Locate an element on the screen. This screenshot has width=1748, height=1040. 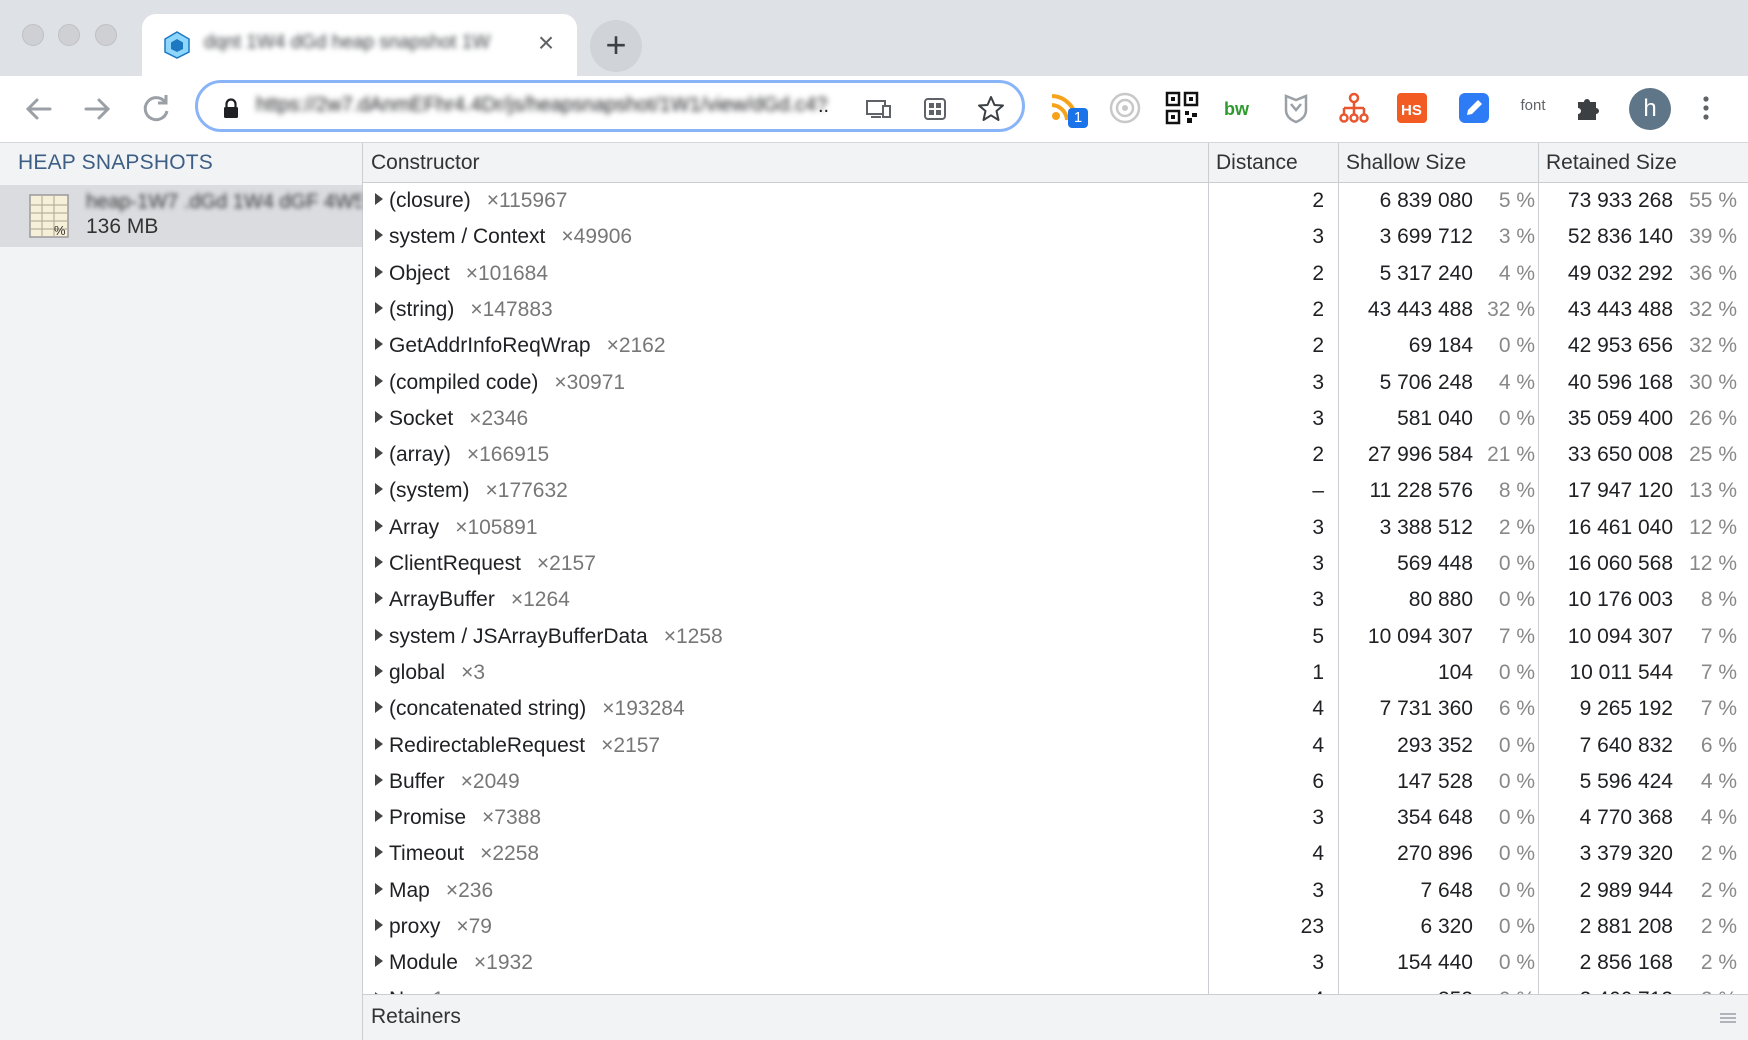
constructor-cell: Array ×105891 is located at coordinates (456, 528).